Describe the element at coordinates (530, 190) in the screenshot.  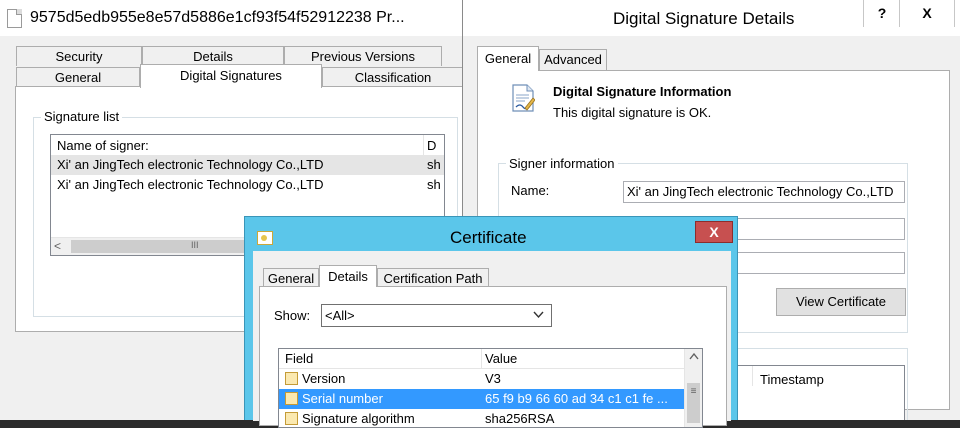
I see `name-label: Name:` at that location.